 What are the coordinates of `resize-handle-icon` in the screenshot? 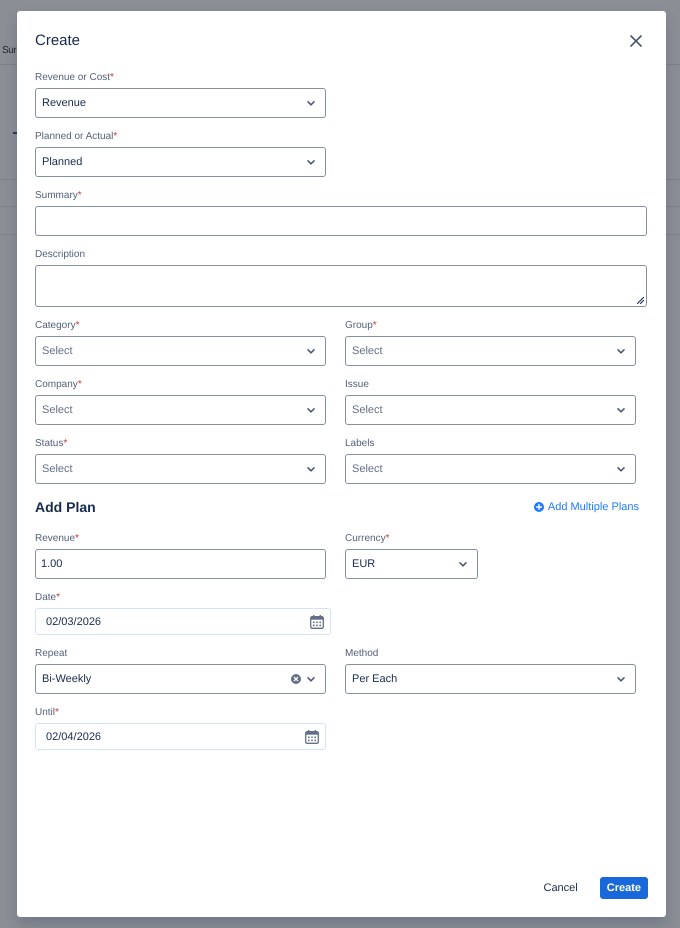 It's located at (640, 300).